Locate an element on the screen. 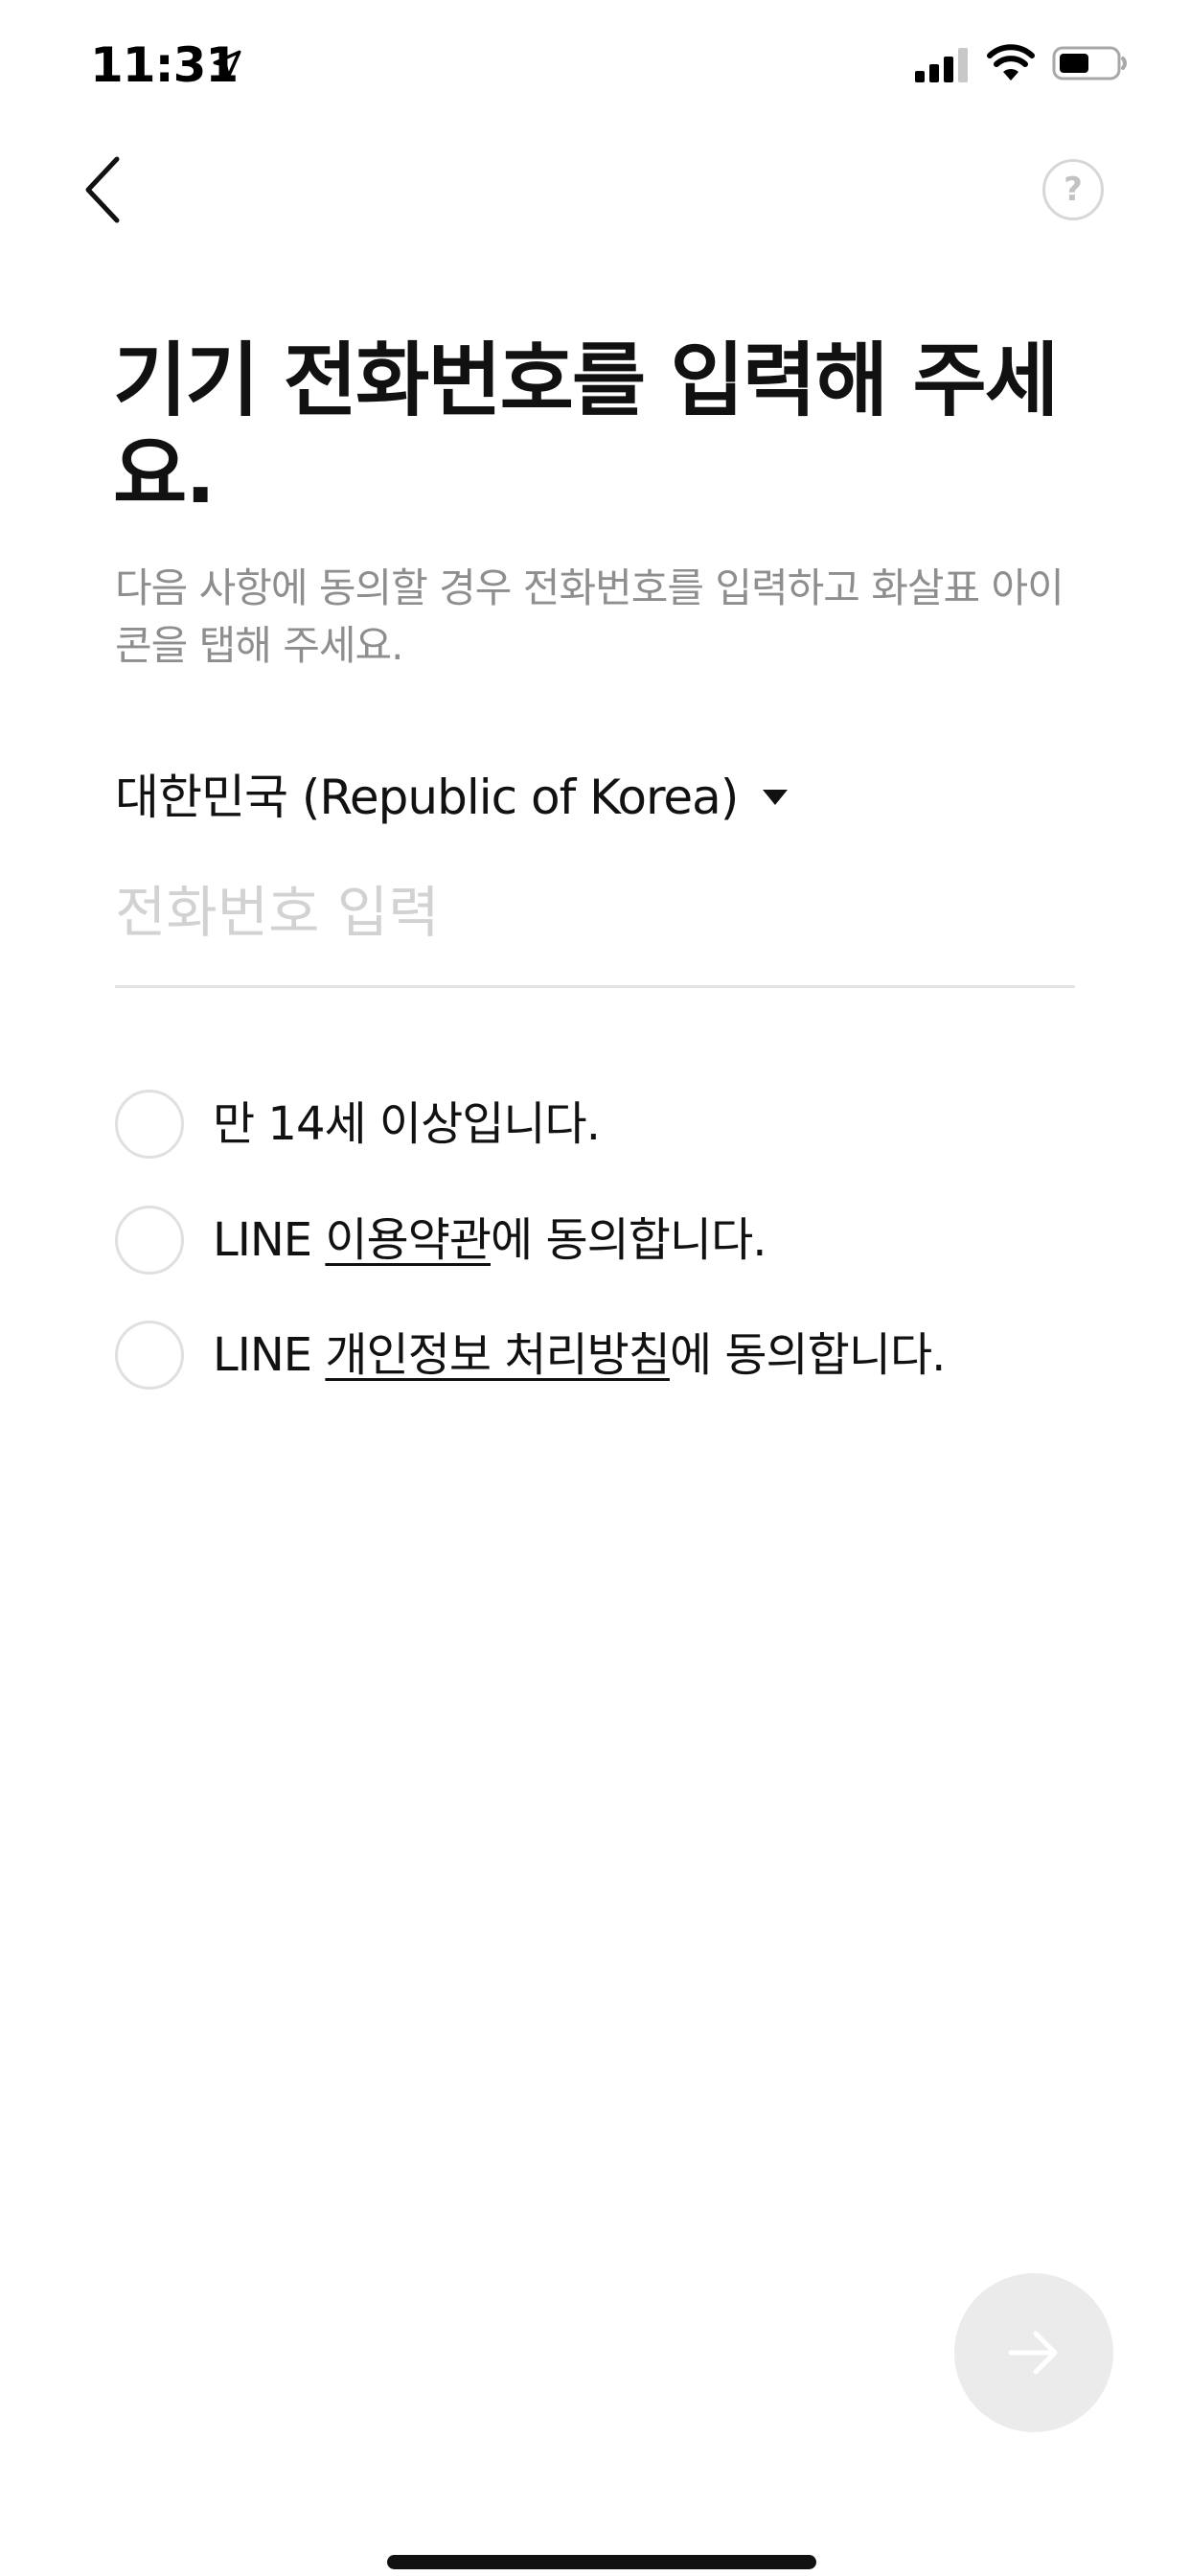 This screenshot has width=1190, height=2576. help-button: ? is located at coordinates (1073, 189).